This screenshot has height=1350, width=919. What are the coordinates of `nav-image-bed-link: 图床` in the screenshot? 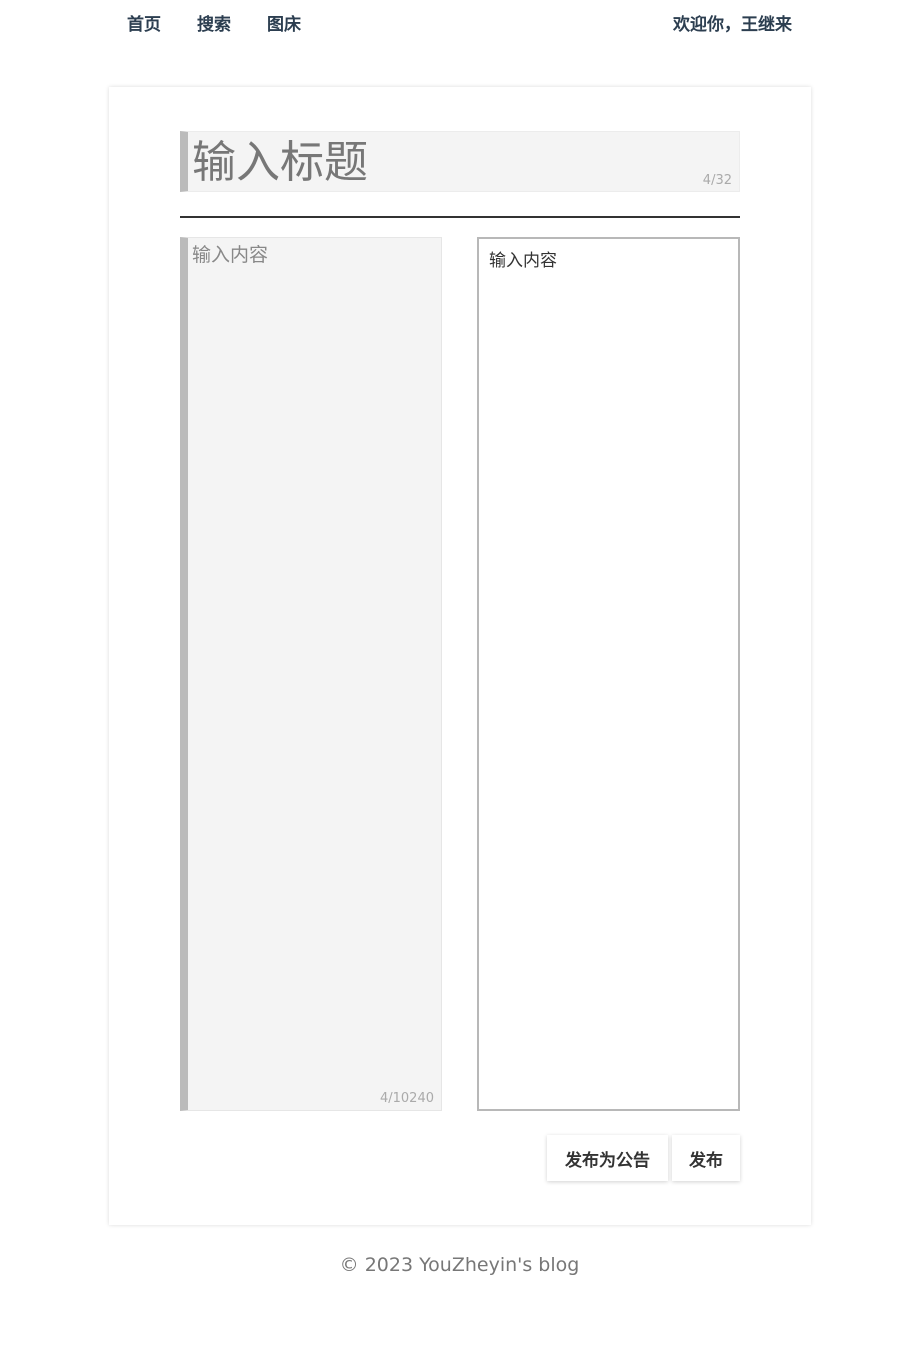 It's located at (284, 22).